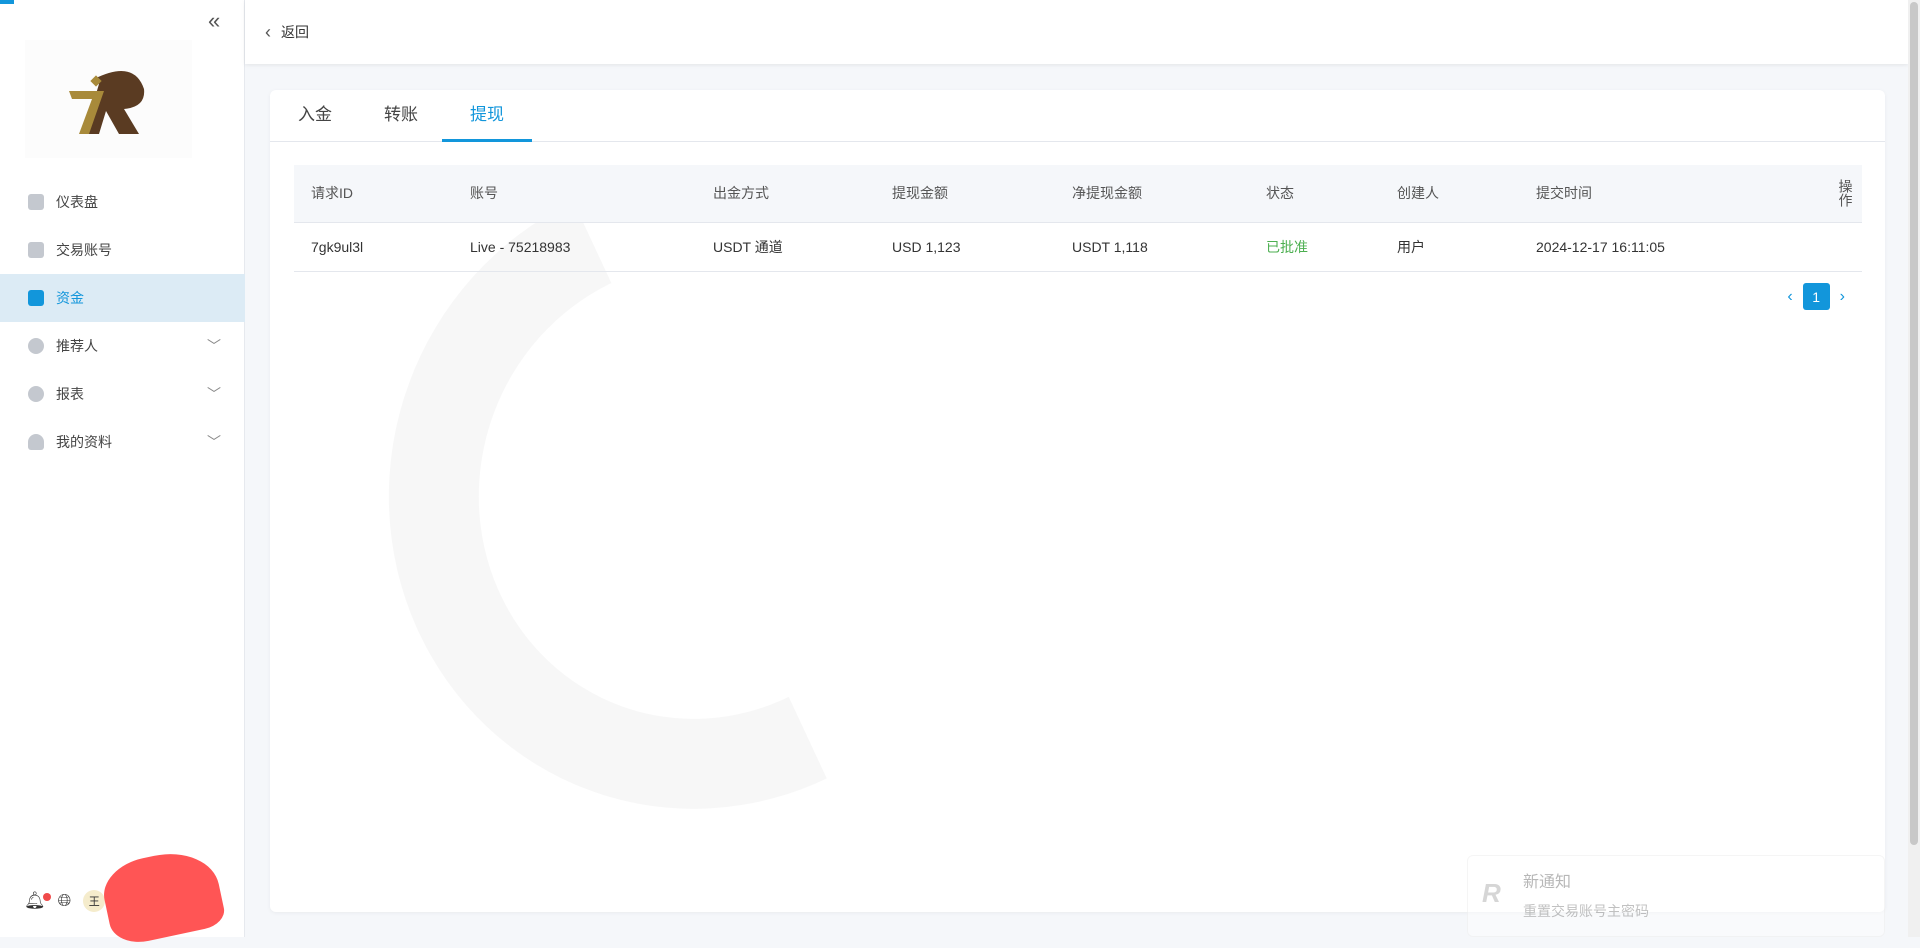 The height and width of the screenshot is (948, 1920). Describe the element at coordinates (36, 394) in the screenshot. I see `report-icon` at that location.